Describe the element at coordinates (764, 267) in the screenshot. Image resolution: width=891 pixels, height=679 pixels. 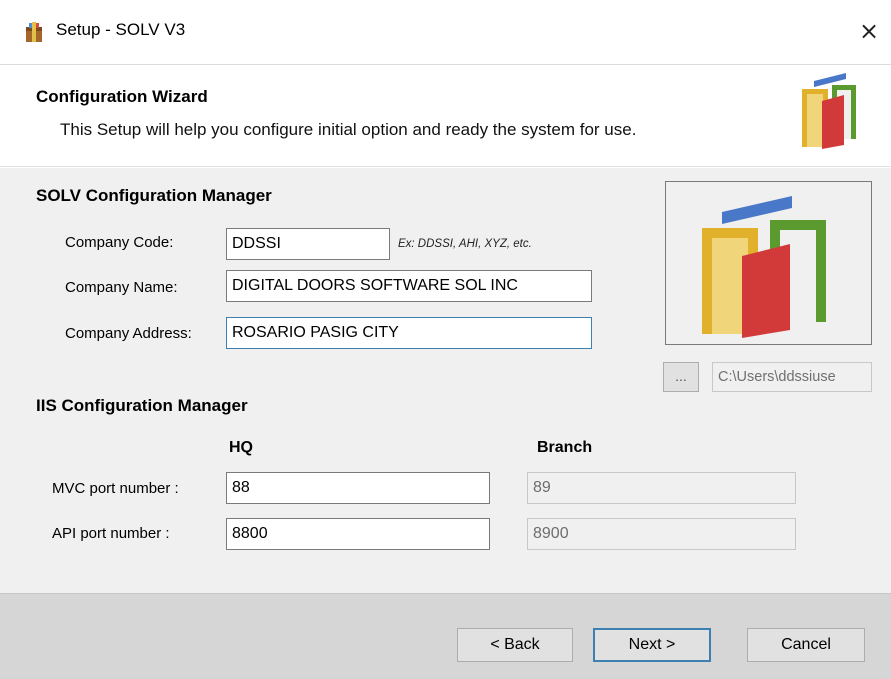
I see `solv-logo-large-icon` at that location.